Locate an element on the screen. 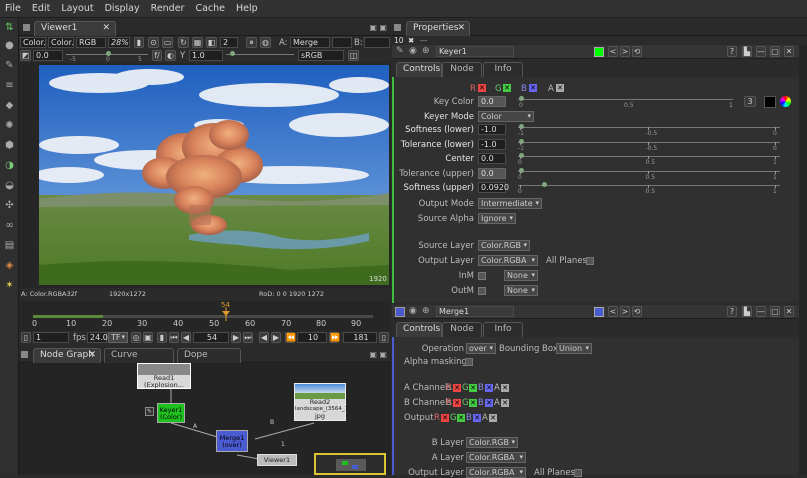 The image size is (807, 478). proxy-level-select: 2 is located at coordinates (229, 42).